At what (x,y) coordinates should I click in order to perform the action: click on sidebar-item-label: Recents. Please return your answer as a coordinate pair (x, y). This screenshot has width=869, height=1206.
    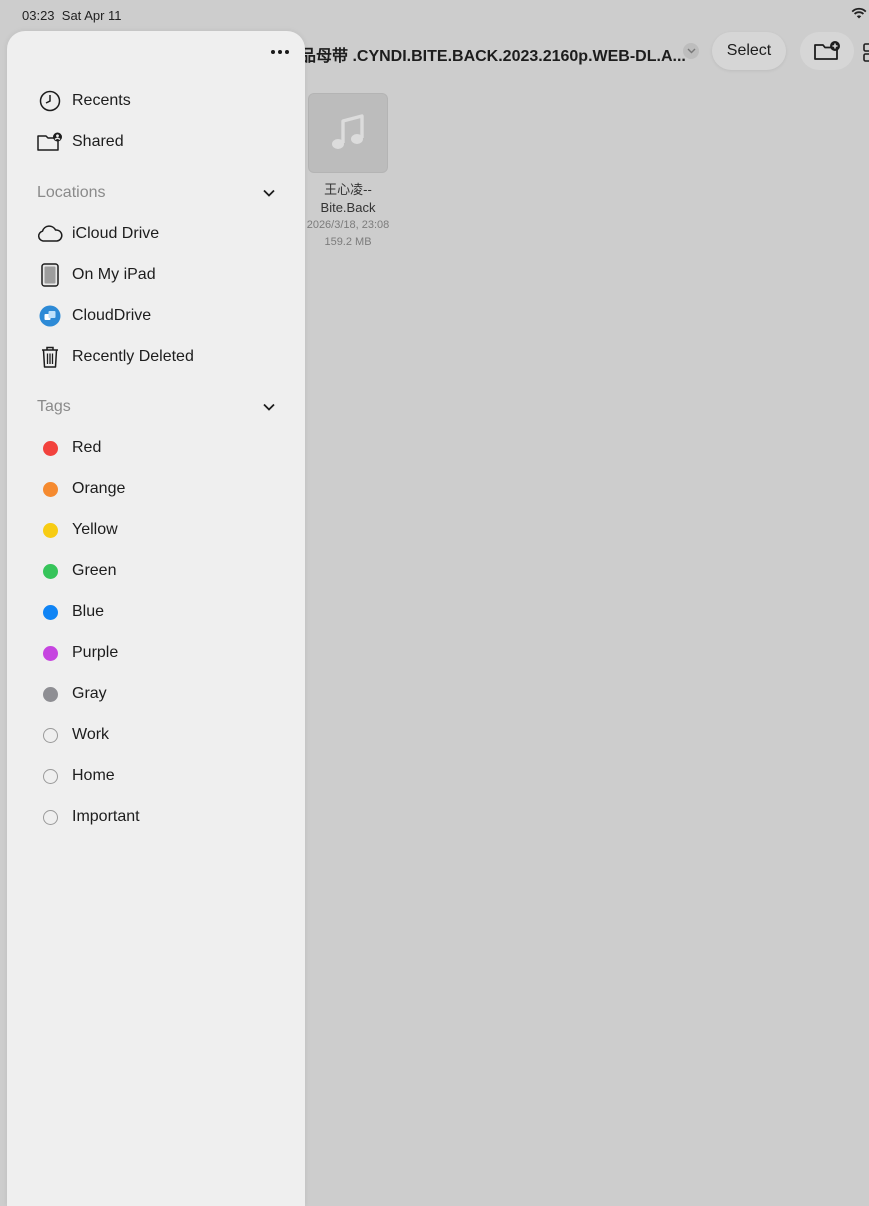
    Looking at the image, I should click on (101, 100).